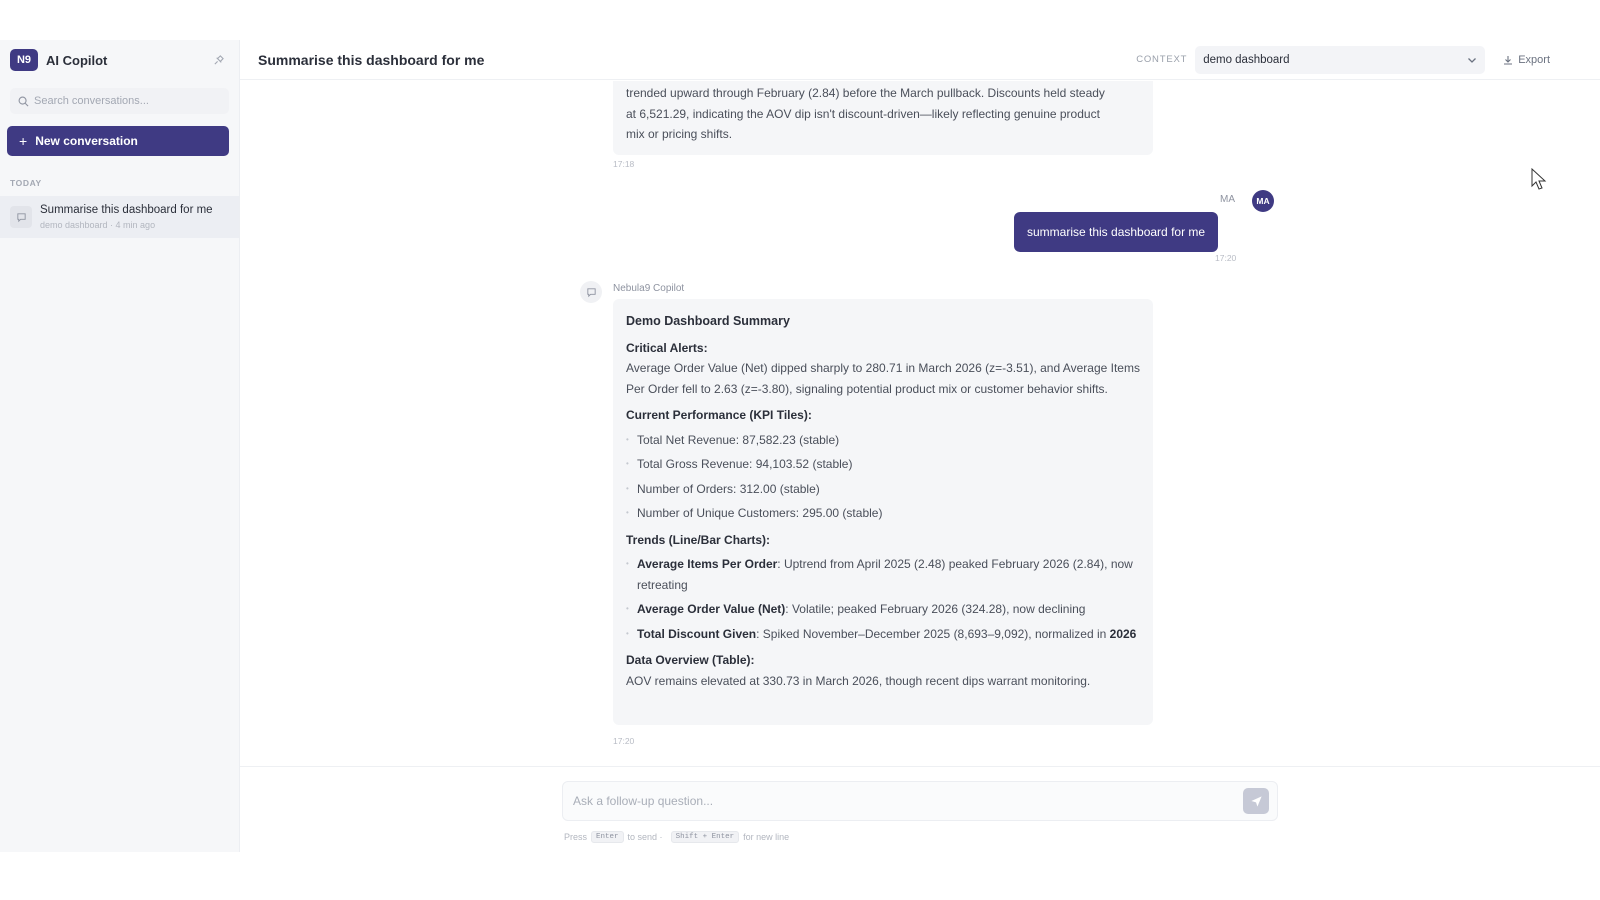  What do you see at coordinates (607, 837) in the screenshot?
I see `enter-key: Enter` at bounding box center [607, 837].